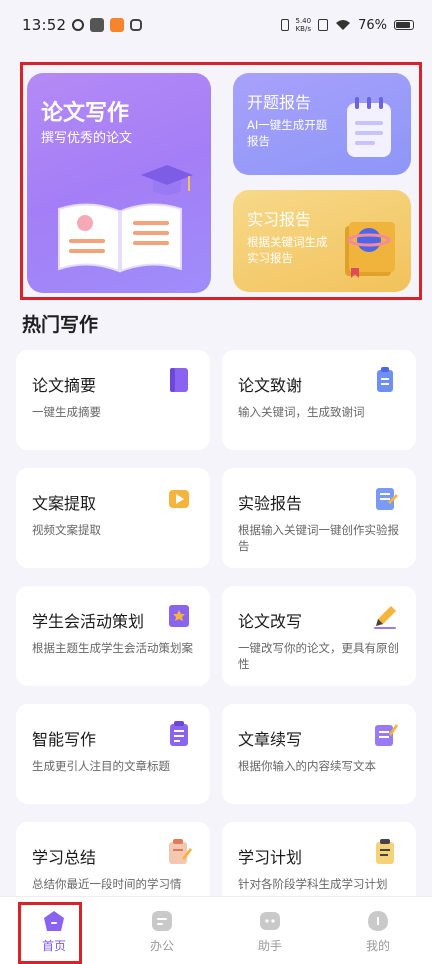 This screenshot has height=964, width=432. Describe the element at coordinates (284, 25) in the screenshot. I see `vibrate-icon` at that location.